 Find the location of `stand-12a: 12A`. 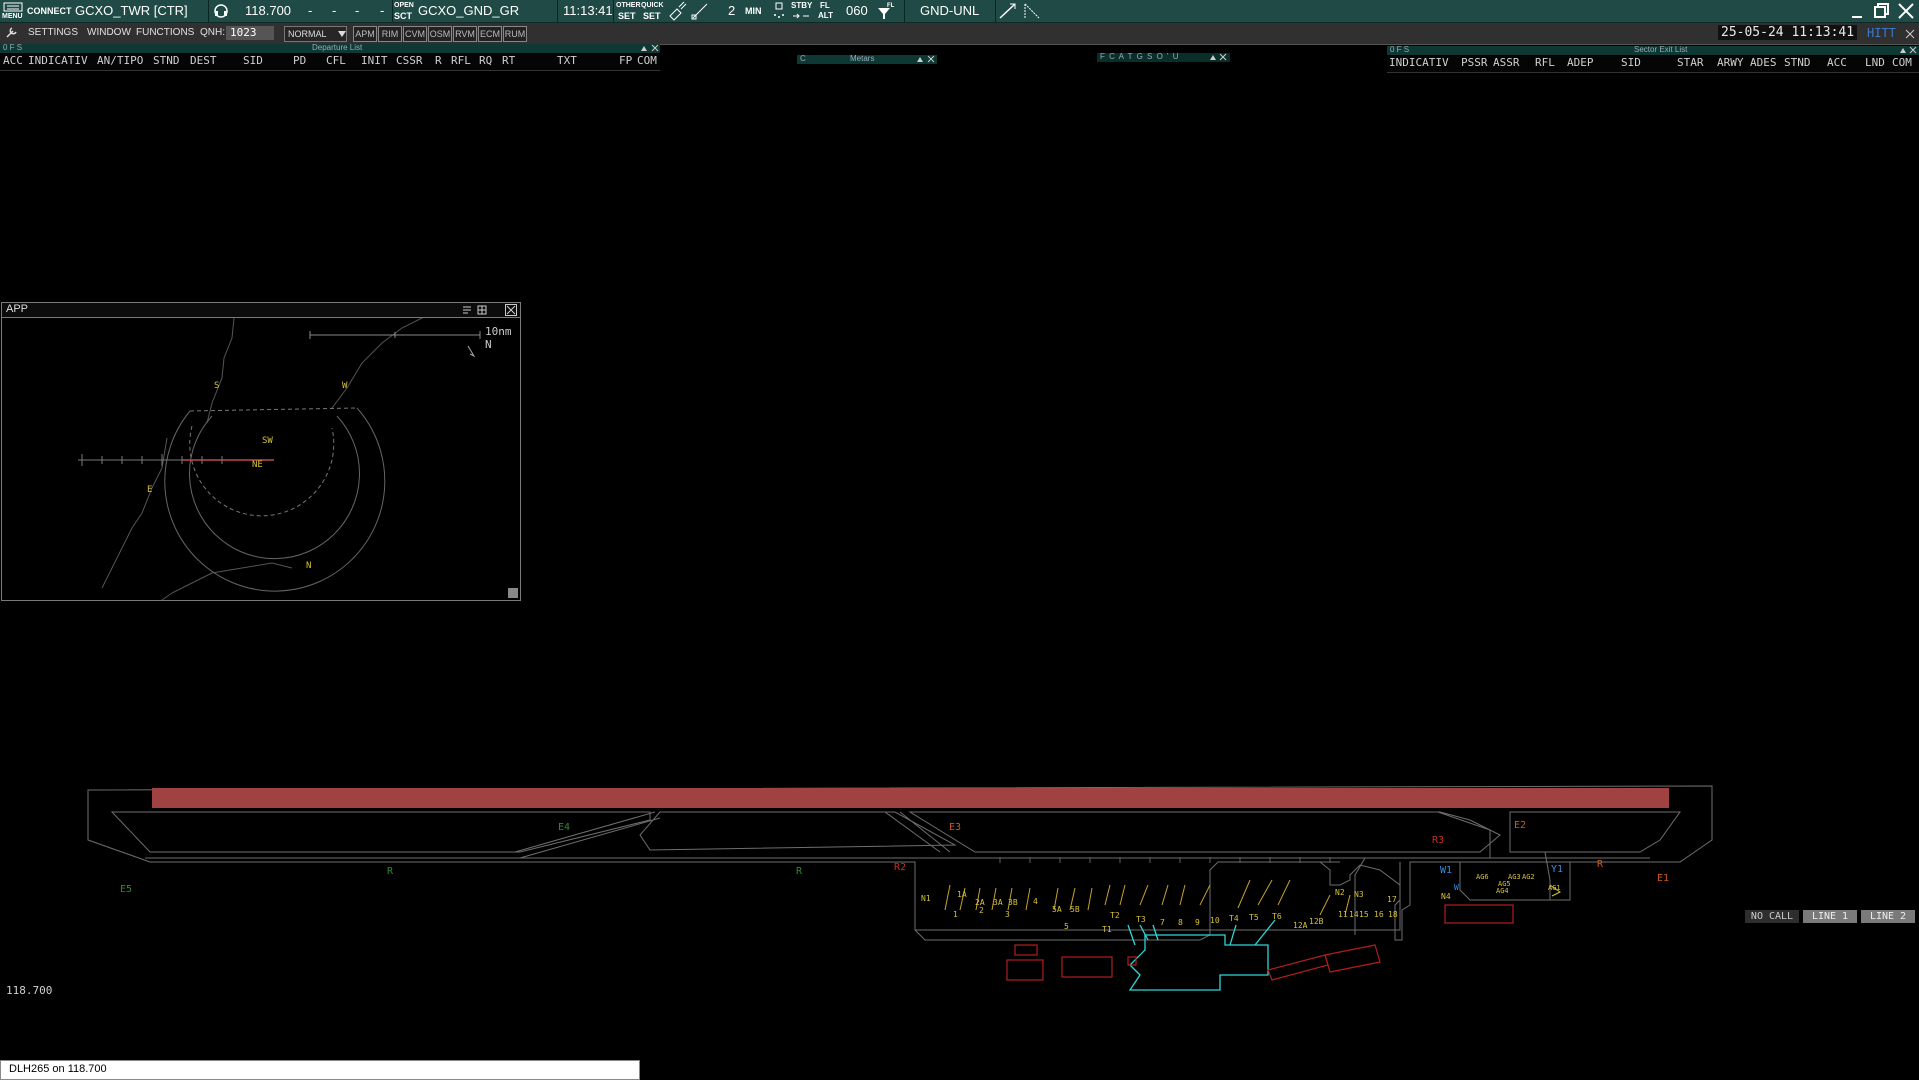

stand-12a: 12A is located at coordinates (1300, 925).